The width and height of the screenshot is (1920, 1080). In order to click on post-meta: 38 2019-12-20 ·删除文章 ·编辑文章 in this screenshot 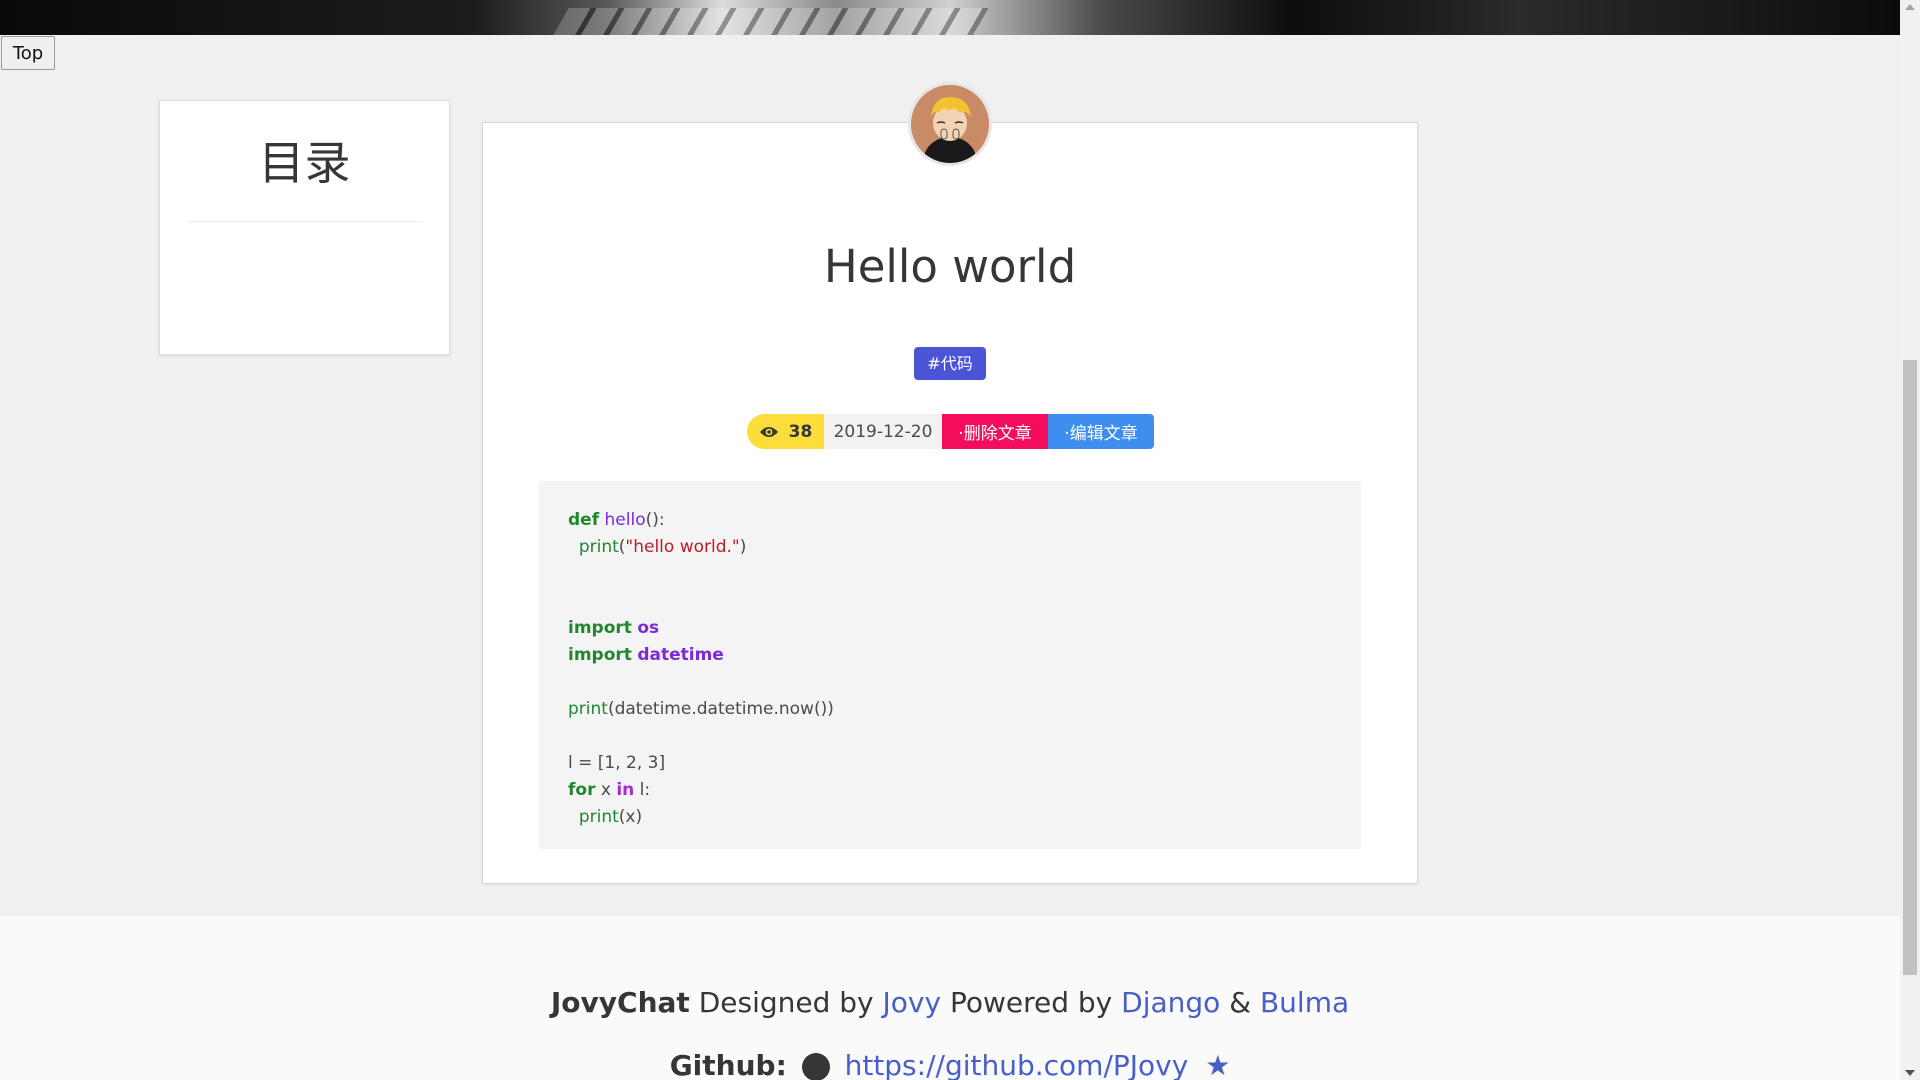, I will do `click(950, 431)`.